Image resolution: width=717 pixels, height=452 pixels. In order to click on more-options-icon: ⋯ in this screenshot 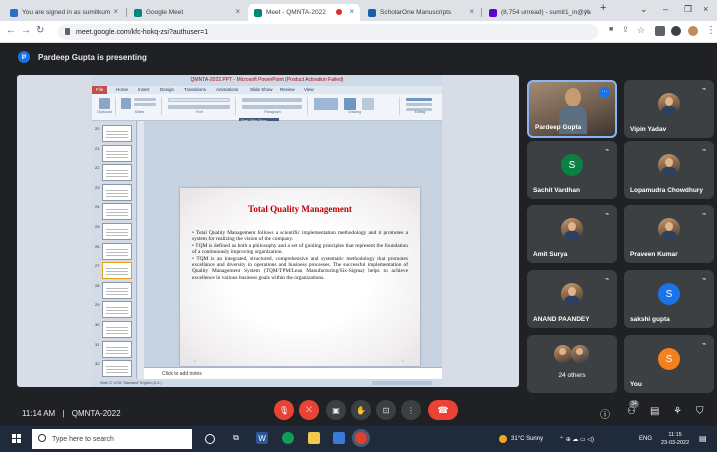, I will do `click(604, 92)`.